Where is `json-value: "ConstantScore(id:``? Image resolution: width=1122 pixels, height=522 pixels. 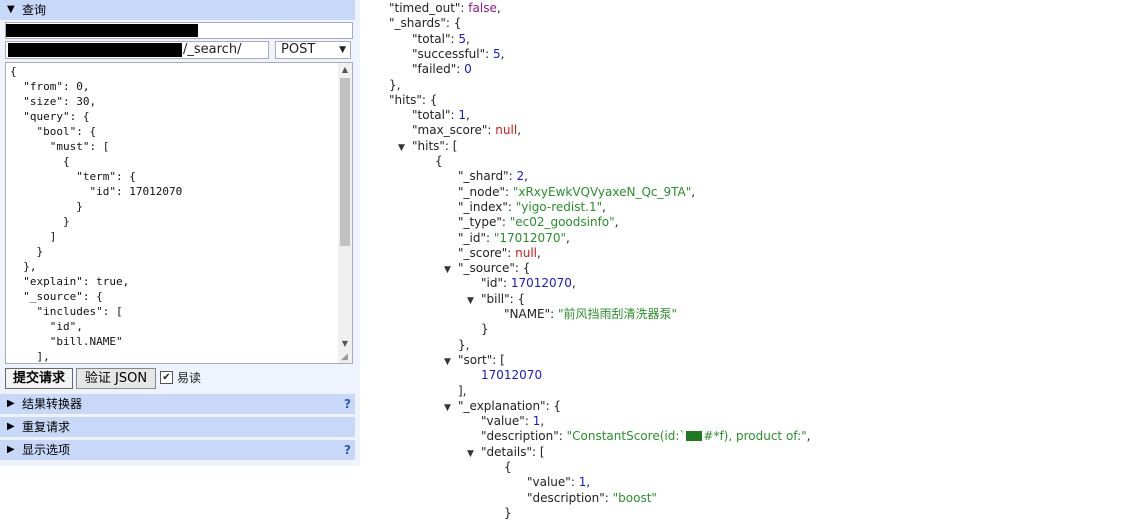
json-value: "ConstantScore(id:` is located at coordinates (626, 436).